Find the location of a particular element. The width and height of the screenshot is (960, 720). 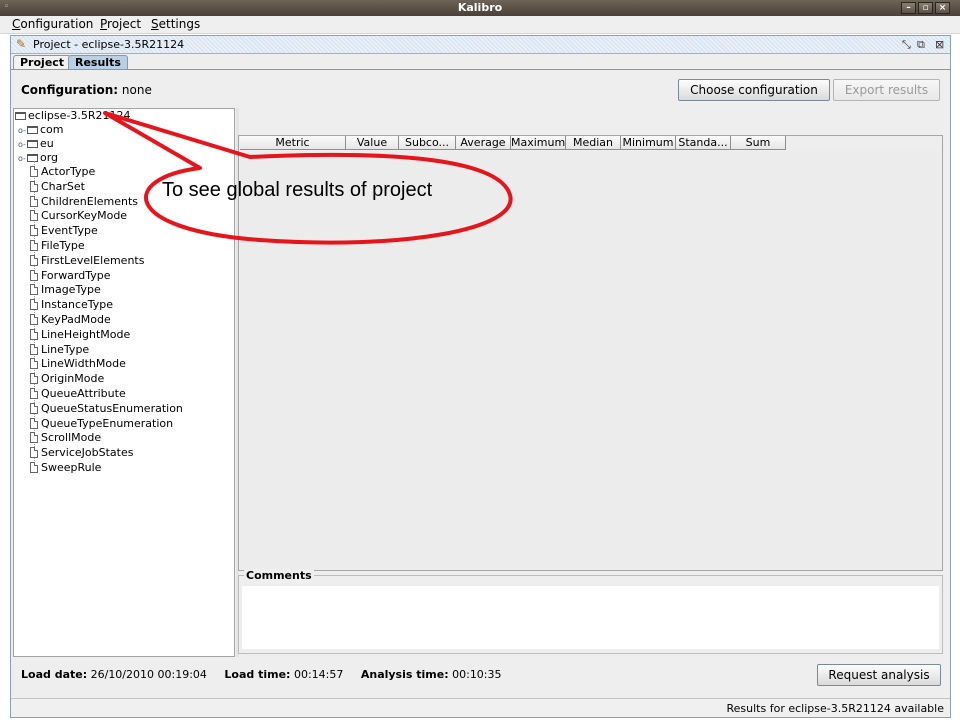

tree-package: o-org is located at coordinates (38, 158).